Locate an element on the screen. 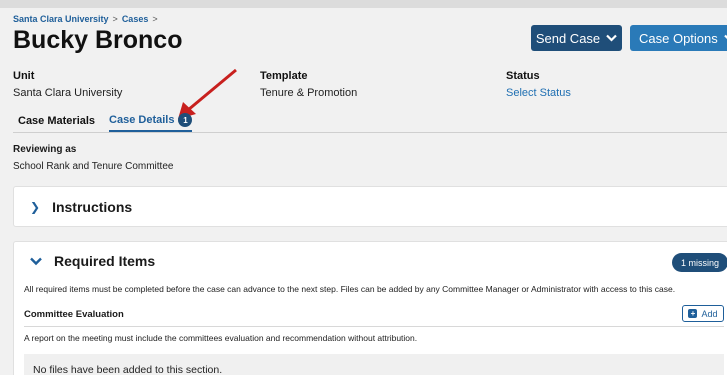  tab-label: Case Materials is located at coordinates (57, 121).